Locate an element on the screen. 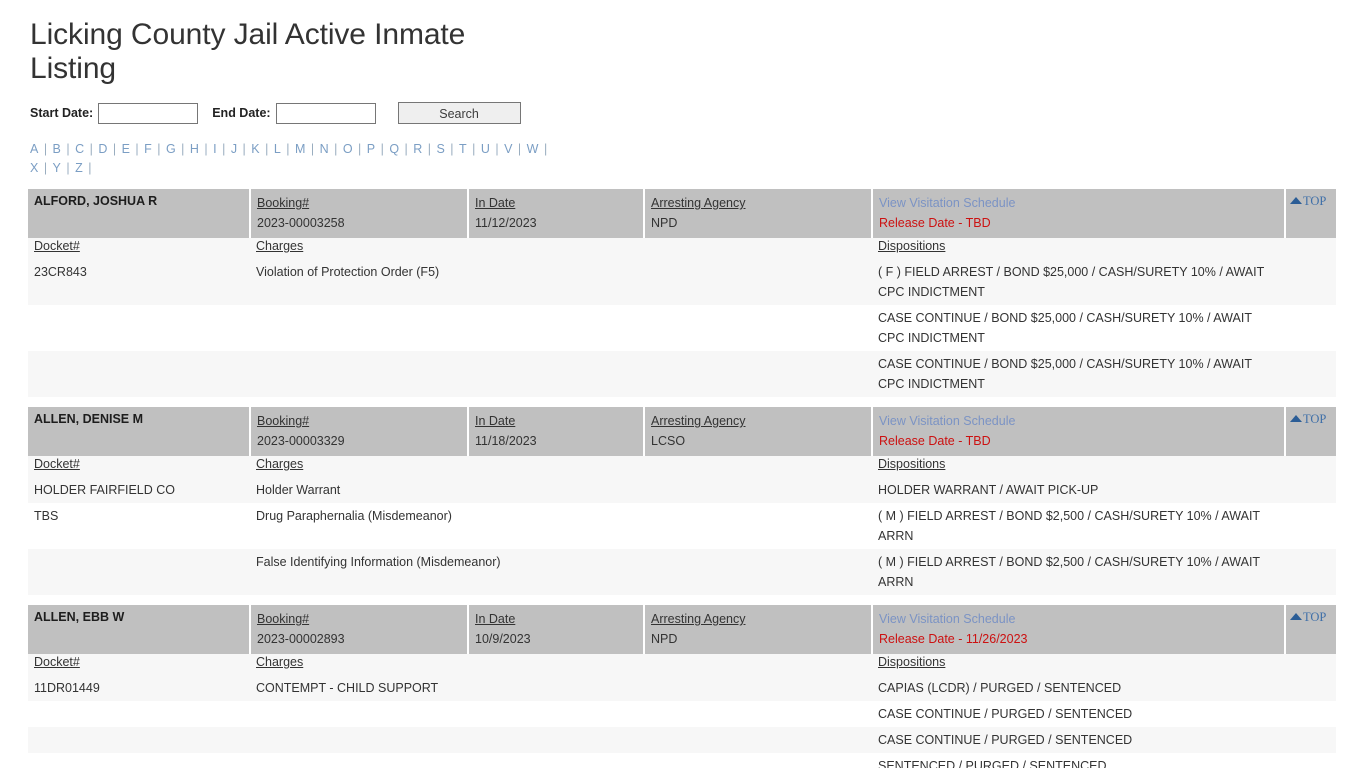 Image resolution: width=1366 pixels, height=768 pixels. column-header-row: Docket# Charges Dispositions is located at coordinates (682, 466).